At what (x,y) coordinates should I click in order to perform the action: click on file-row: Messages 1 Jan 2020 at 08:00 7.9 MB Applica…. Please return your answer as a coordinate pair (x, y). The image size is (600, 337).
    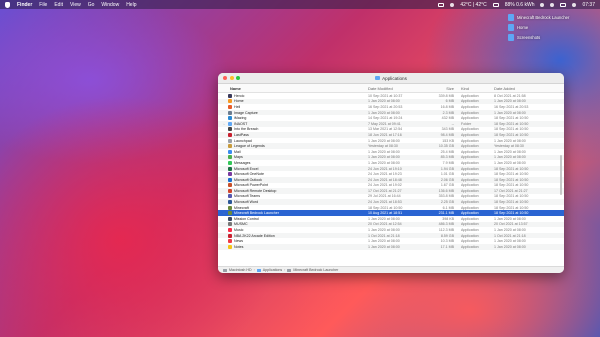
    Looking at the image, I should click on (391, 163).